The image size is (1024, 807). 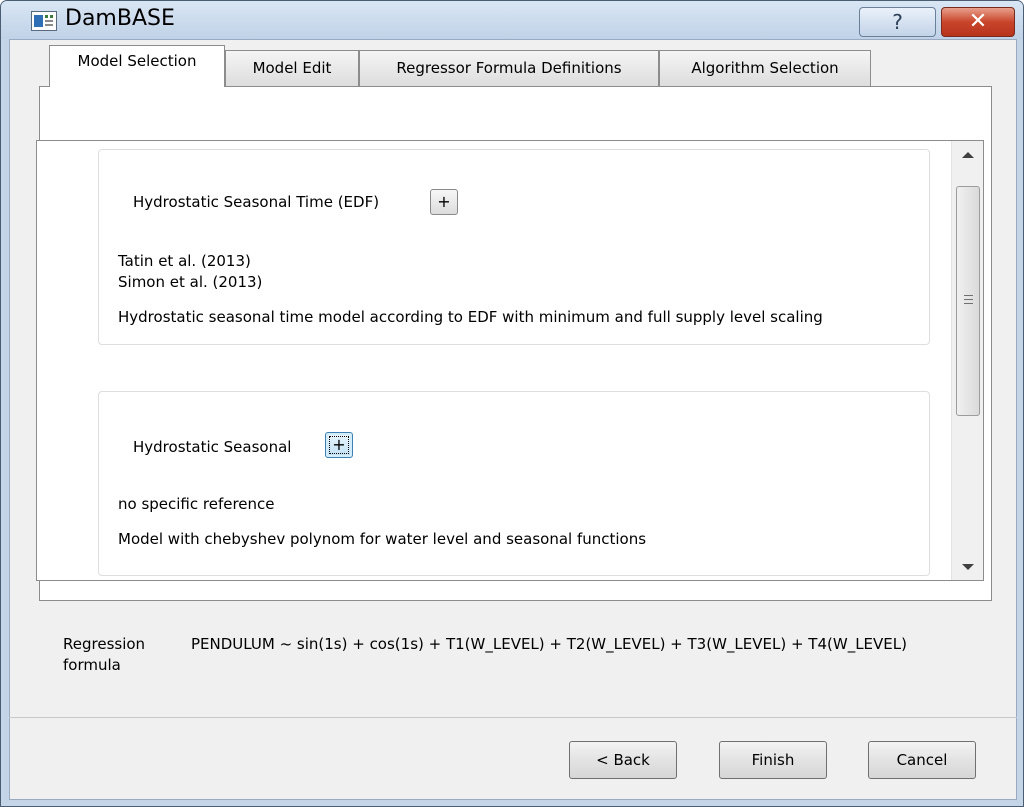 I want to click on button-footer, so click(x=513, y=758).